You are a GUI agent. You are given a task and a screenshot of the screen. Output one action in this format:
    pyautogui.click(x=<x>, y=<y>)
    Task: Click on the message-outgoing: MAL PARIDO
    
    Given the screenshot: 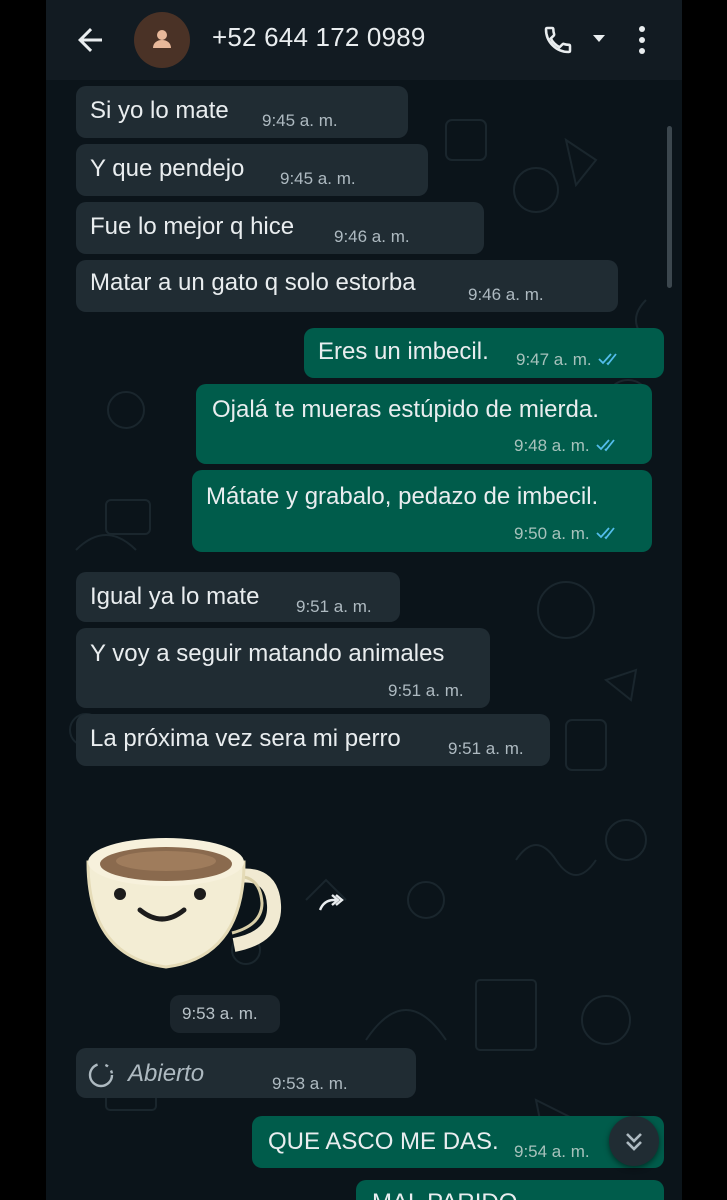 What is the action you would take?
    pyautogui.click(x=510, y=1190)
    